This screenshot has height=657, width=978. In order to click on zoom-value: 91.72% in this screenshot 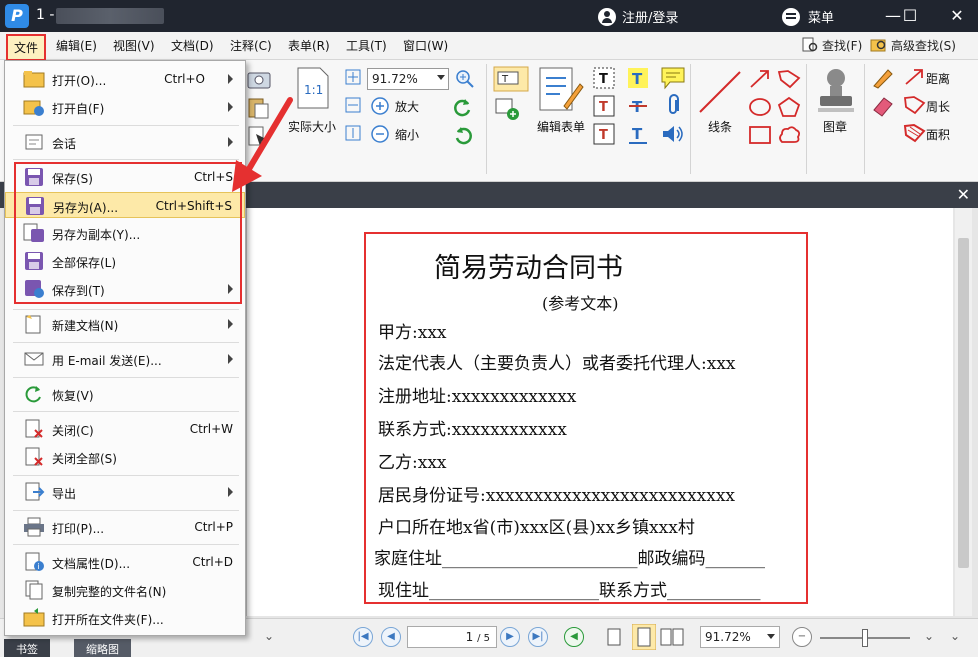, I will do `click(395, 79)`.